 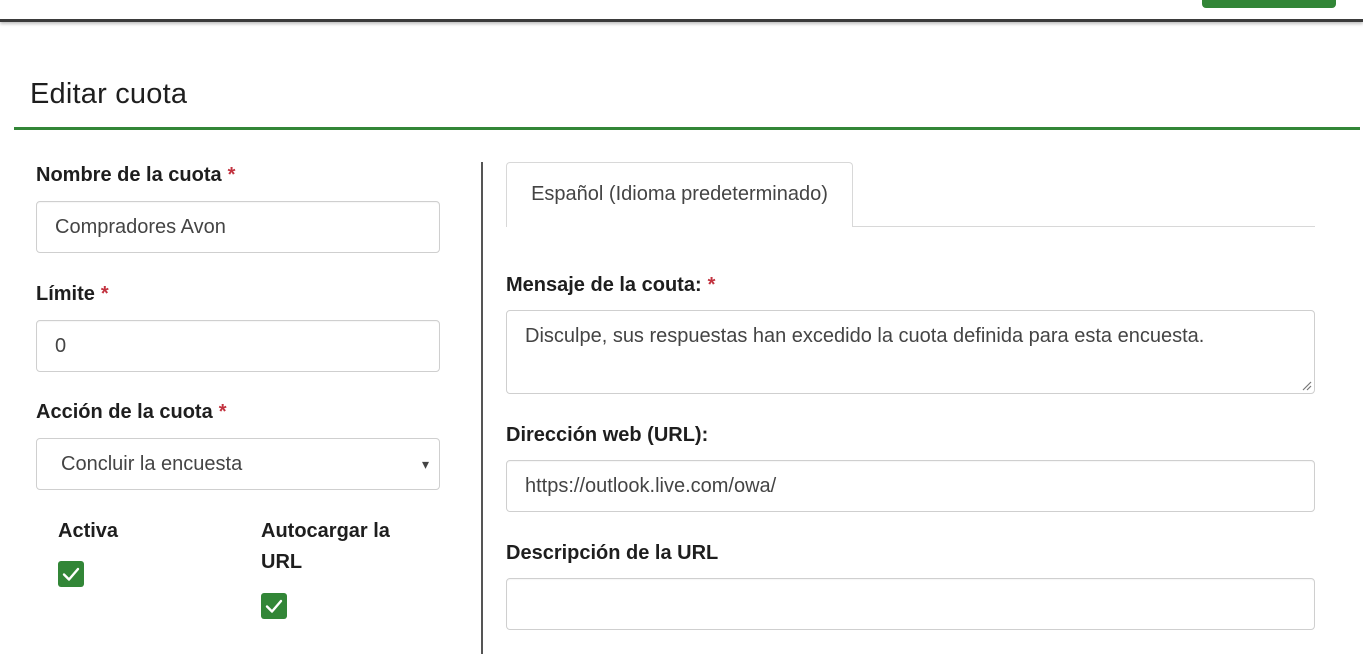 What do you see at coordinates (687, 128) in the screenshot?
I see `title-underline` at bounding box center [687, 128].